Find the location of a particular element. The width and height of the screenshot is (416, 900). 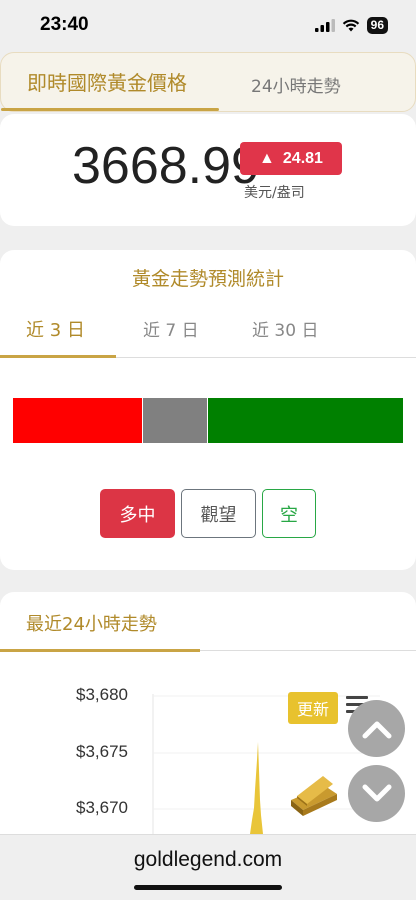

chevron-up-icon is located at coordinates (376, 729).